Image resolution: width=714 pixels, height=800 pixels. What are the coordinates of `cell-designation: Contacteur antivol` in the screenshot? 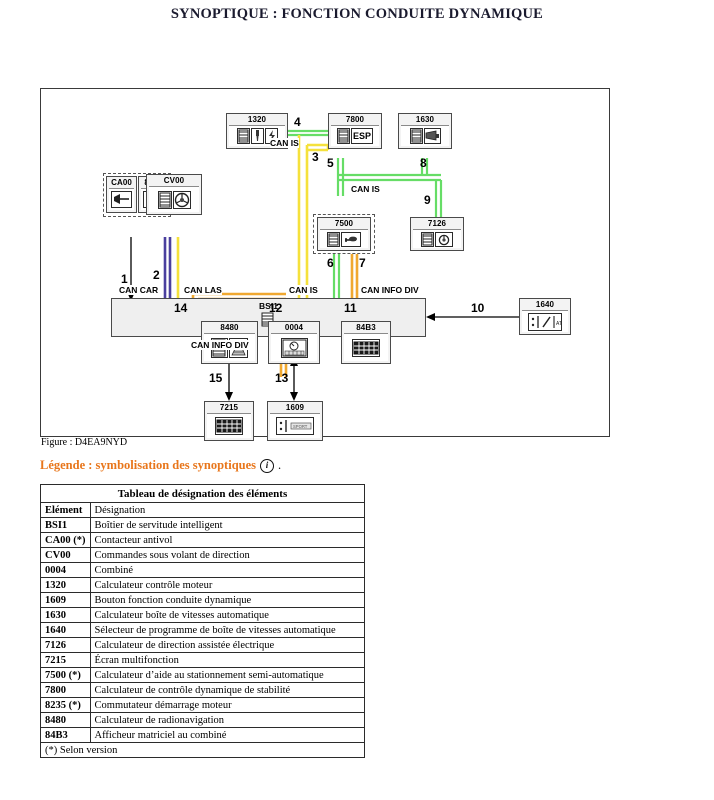 It's located at (227, 540).